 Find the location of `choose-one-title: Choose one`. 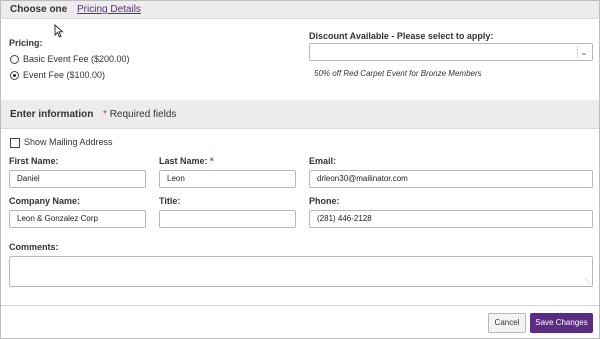

choose-one-title: Choose one is located at coordinates (39, 9).